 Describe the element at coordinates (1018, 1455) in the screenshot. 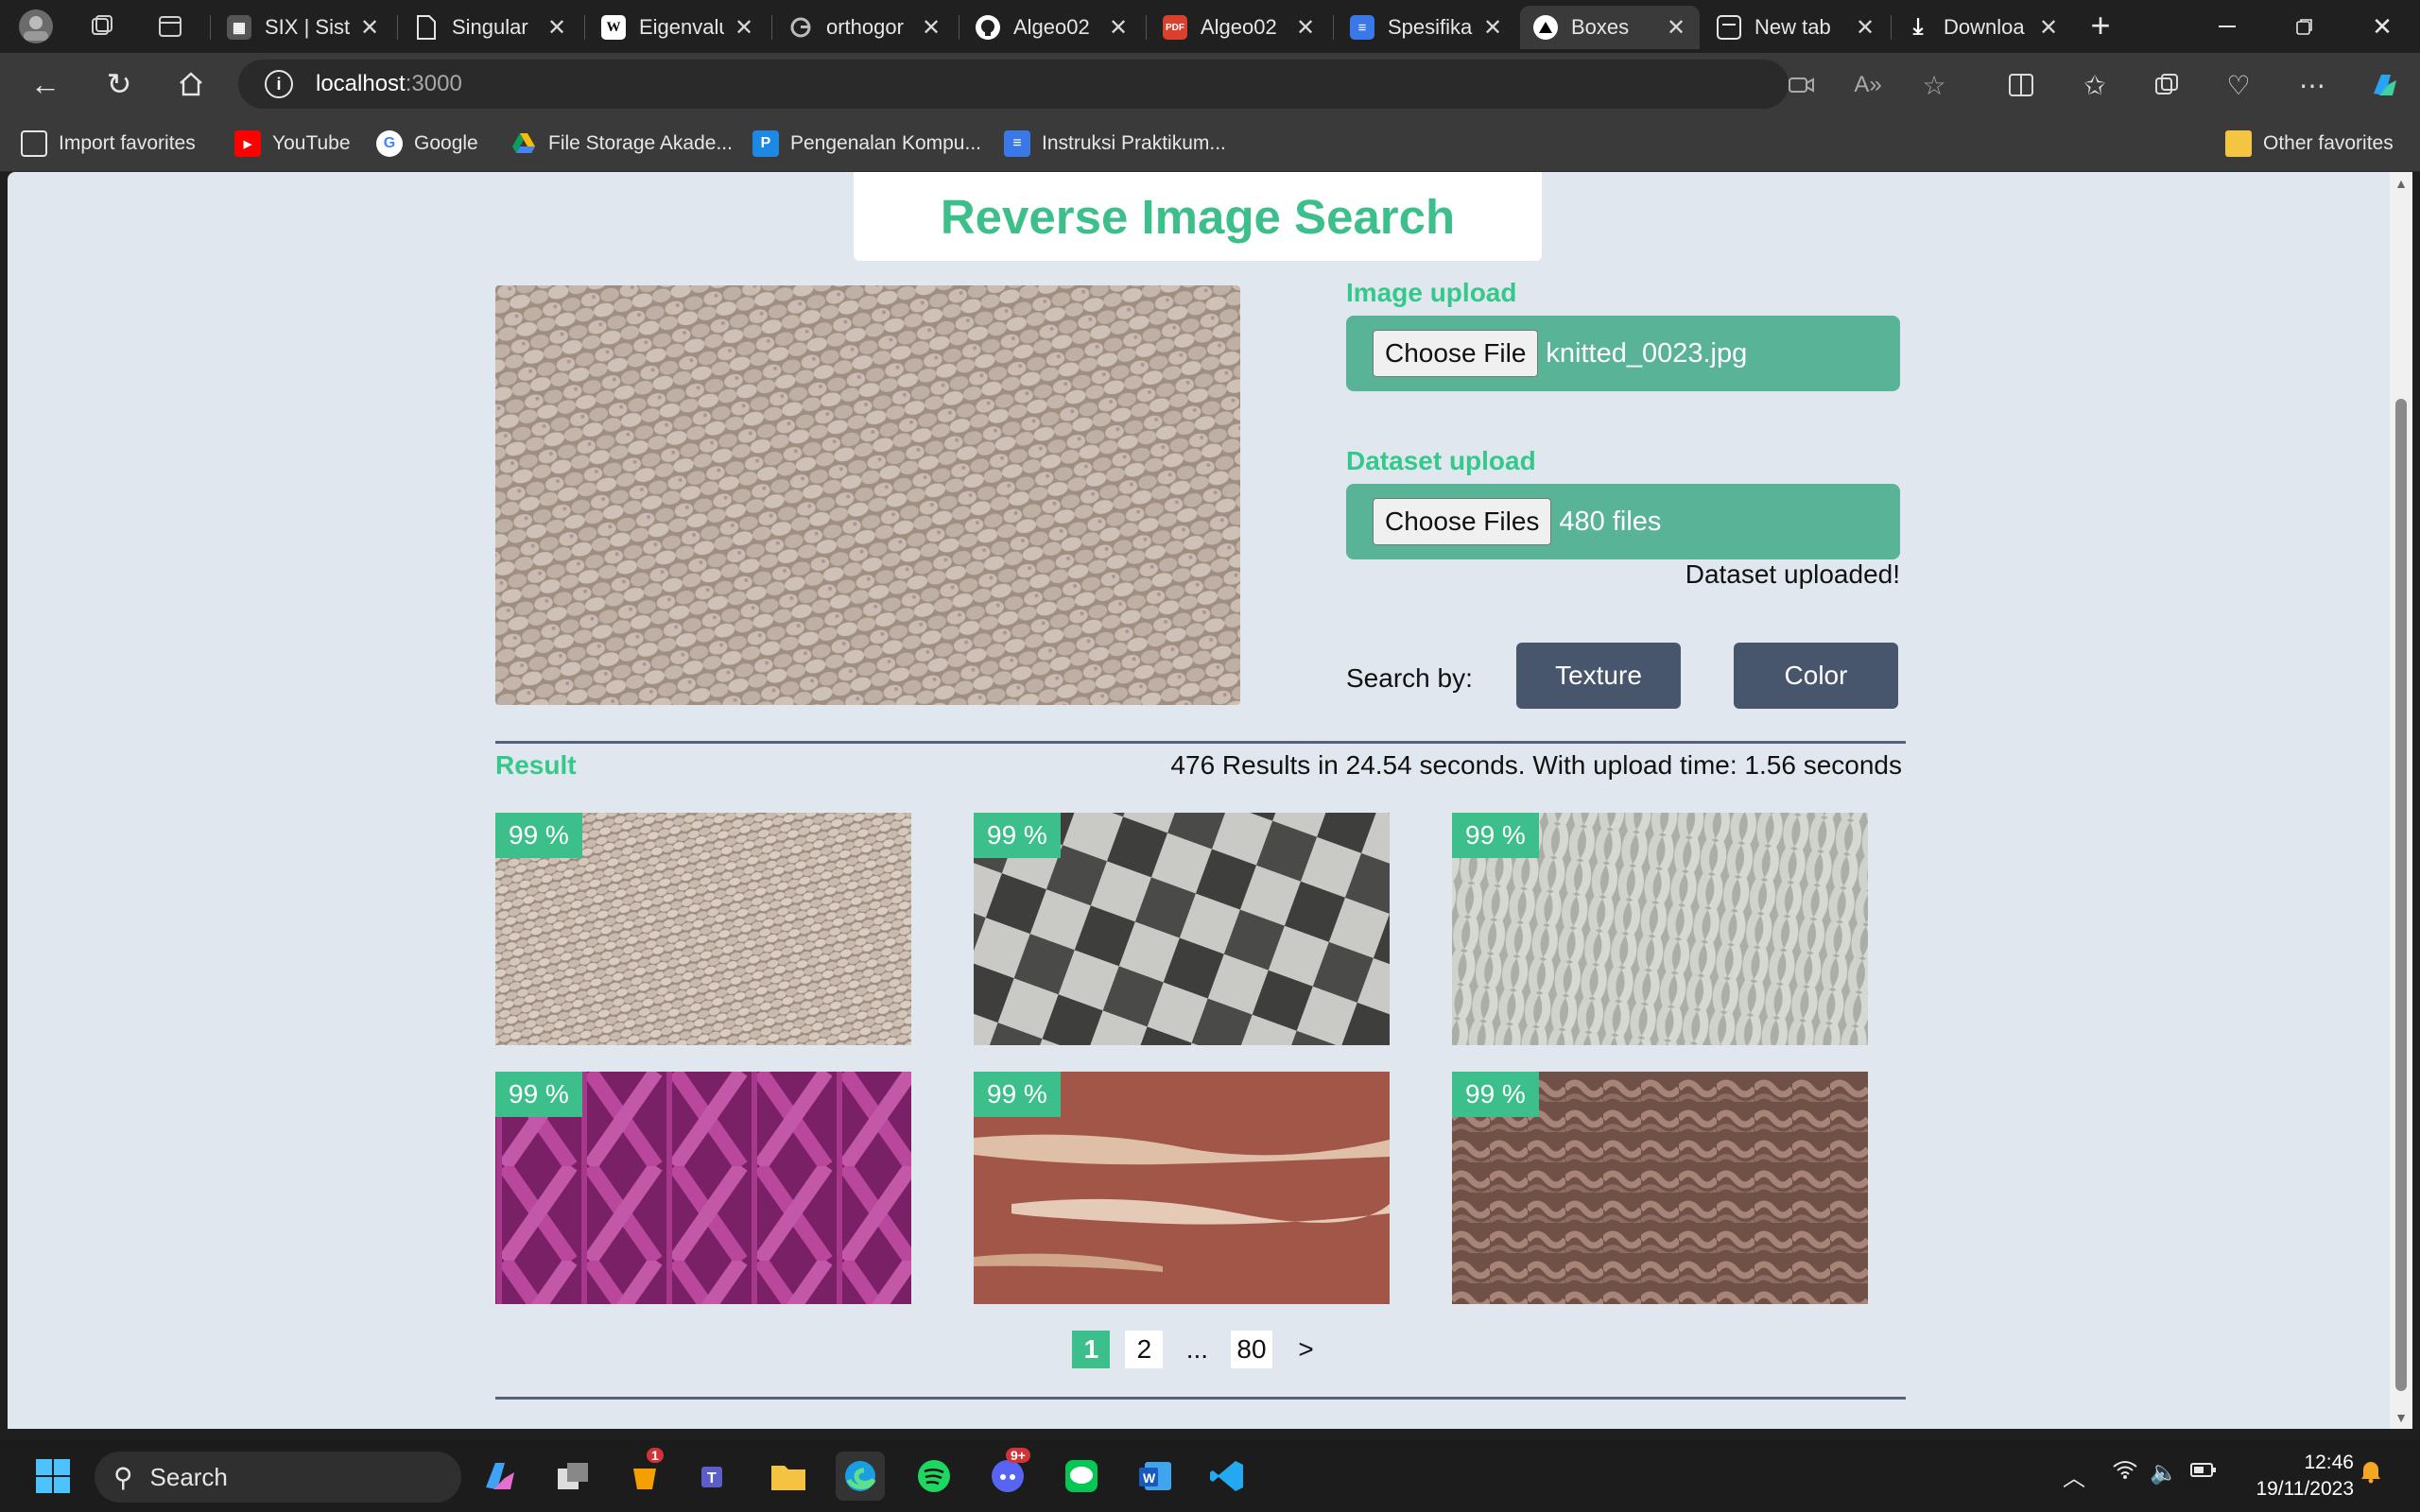

I see `notification-badge: 9+` at that location.